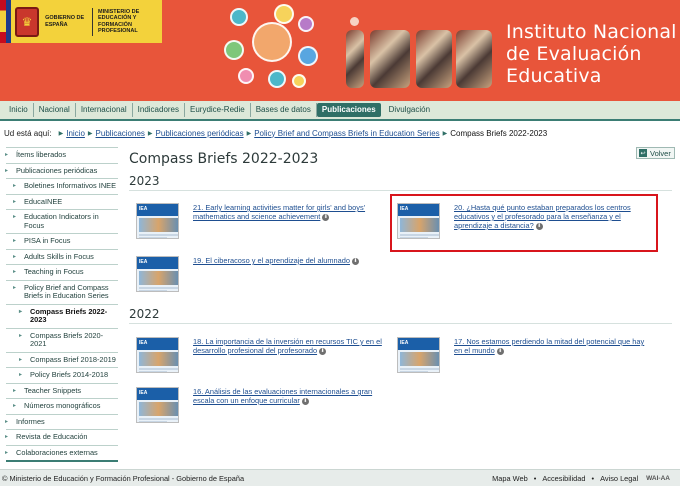  Describe the element at coordinates (658, 478) in the screenshot. I see `wai-aa-badge: WAI-AA` at that location.